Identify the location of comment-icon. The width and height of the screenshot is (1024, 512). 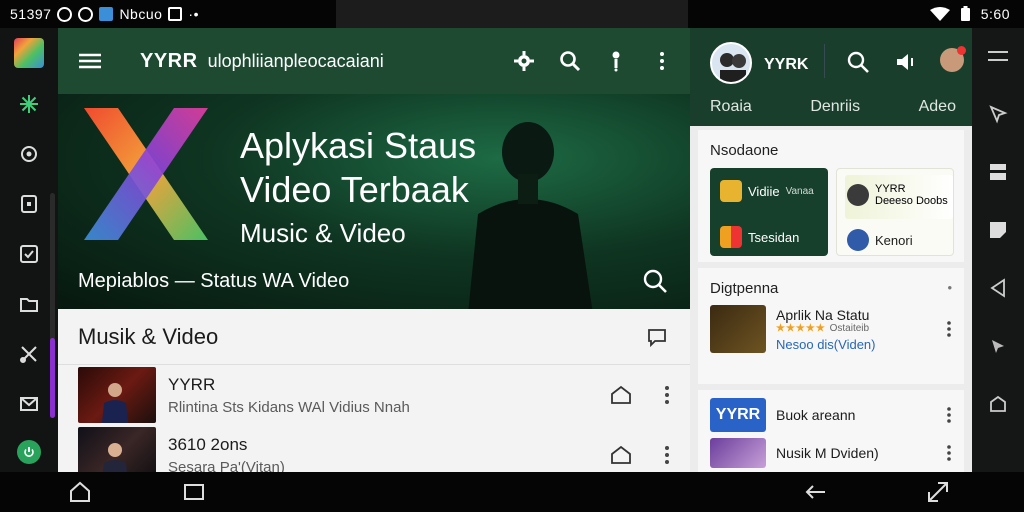
(657, 337).